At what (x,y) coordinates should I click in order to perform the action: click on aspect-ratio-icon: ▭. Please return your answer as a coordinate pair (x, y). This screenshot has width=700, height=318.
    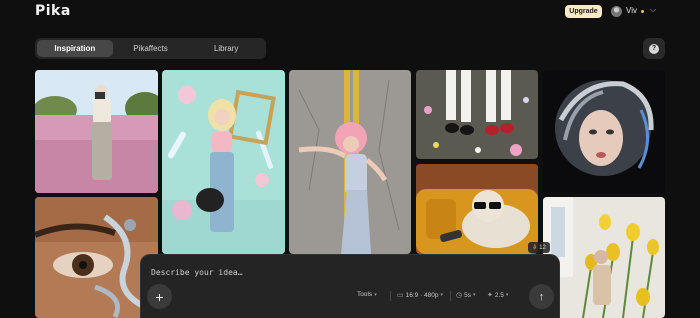
    Looking at the image, I should click on (400, 295).